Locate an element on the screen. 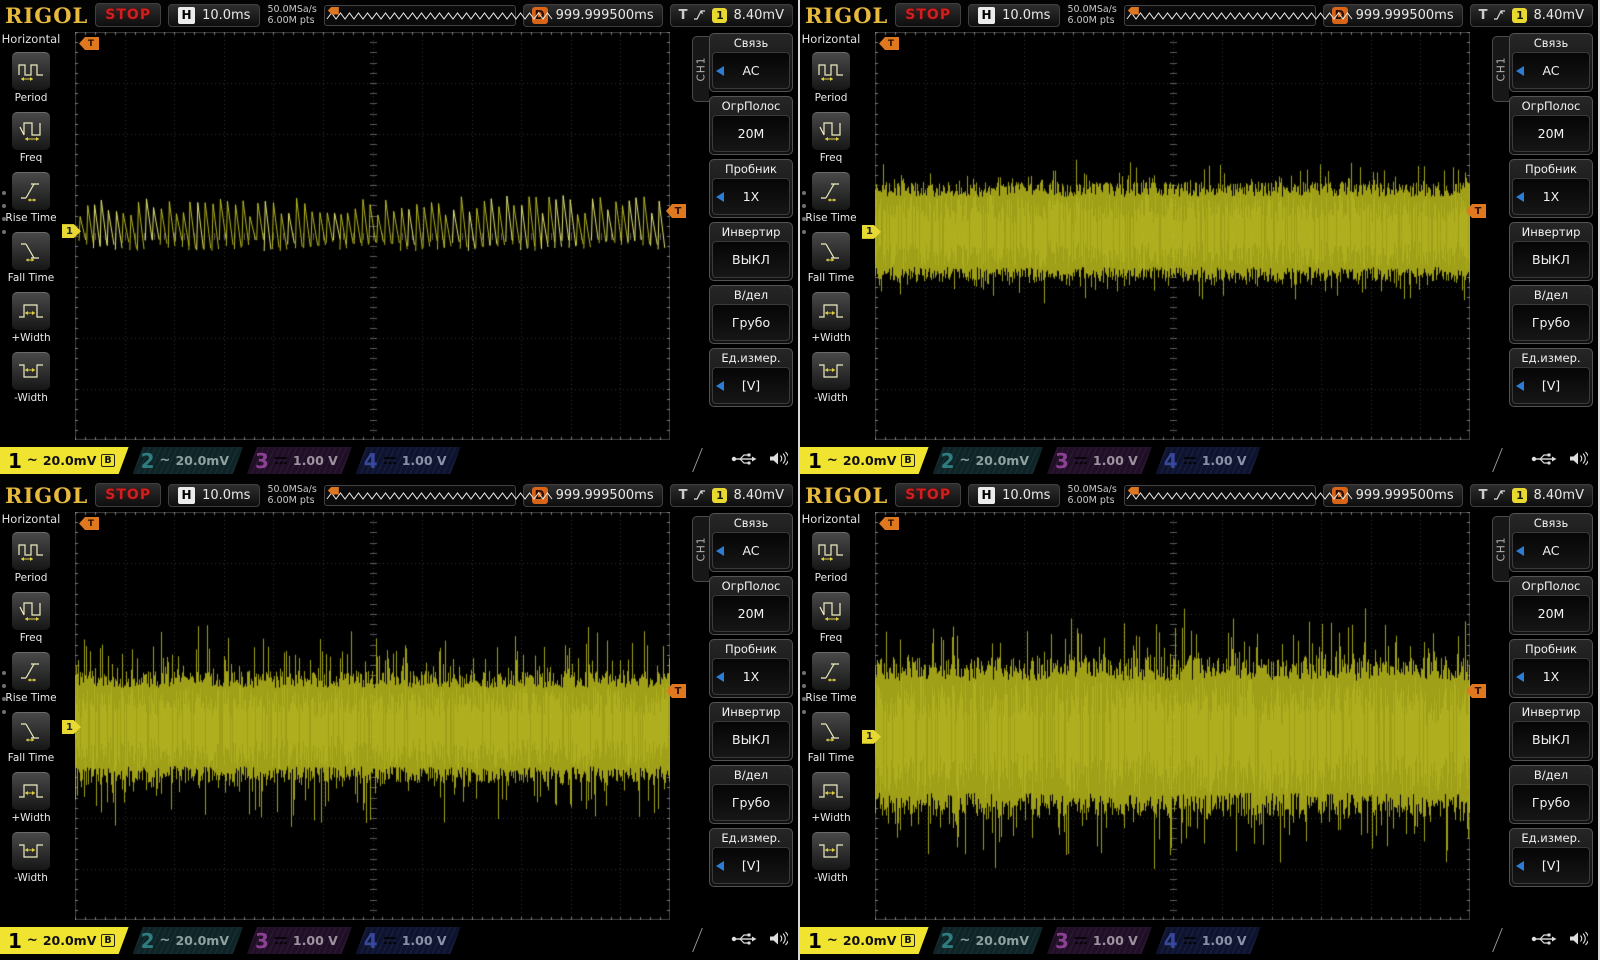 This screenshot has width=1600, height=960. menu-label: Связь is located at coordinates (751, 43).